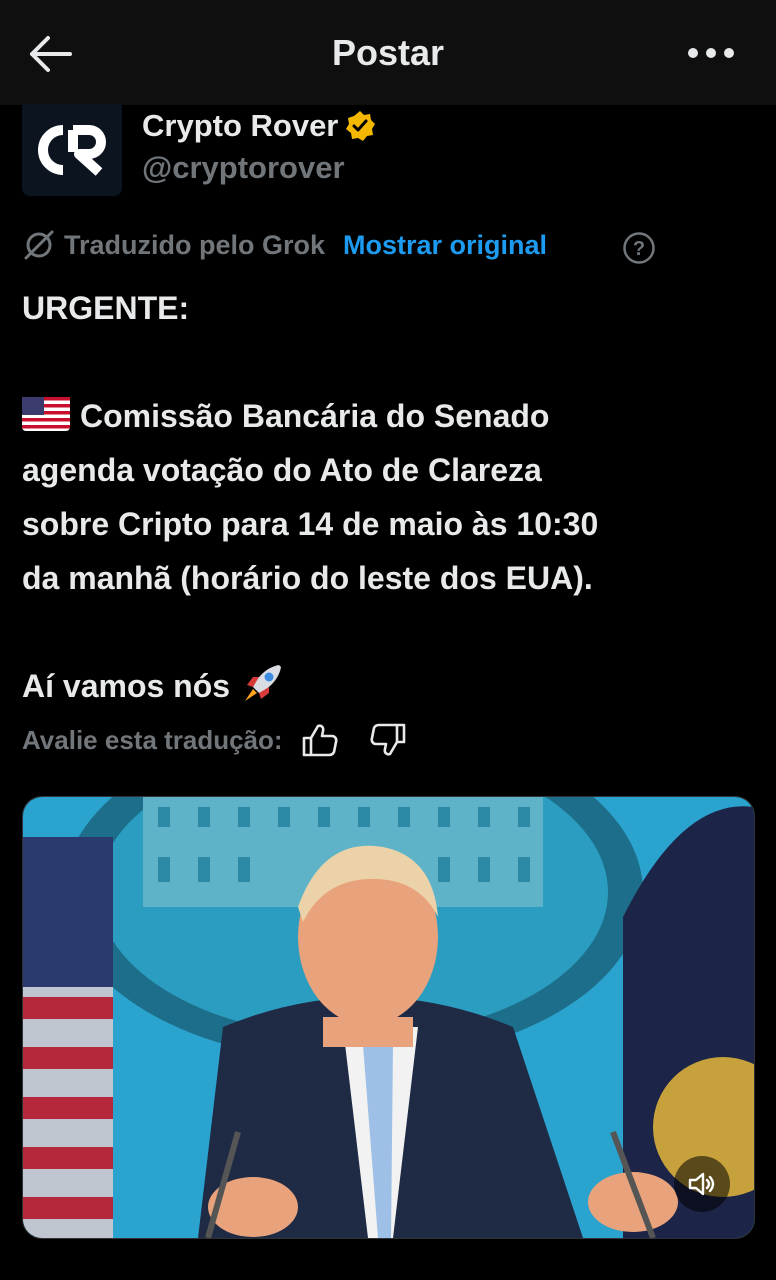  I want to click on post-line-3: sobre Cripto para 14 de maio às 10:30, so click(310, 524).